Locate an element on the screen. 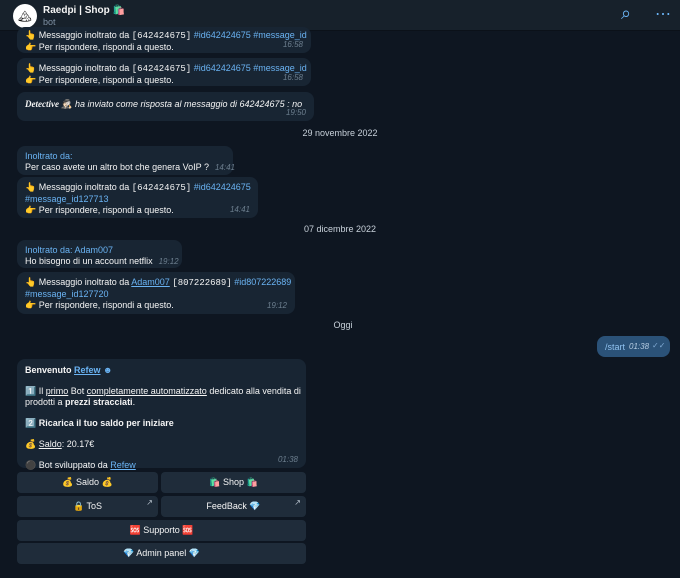 The height and width of the screenshot is (578, 680). search-icon: ⌕ is located at coordinates (626, 13).